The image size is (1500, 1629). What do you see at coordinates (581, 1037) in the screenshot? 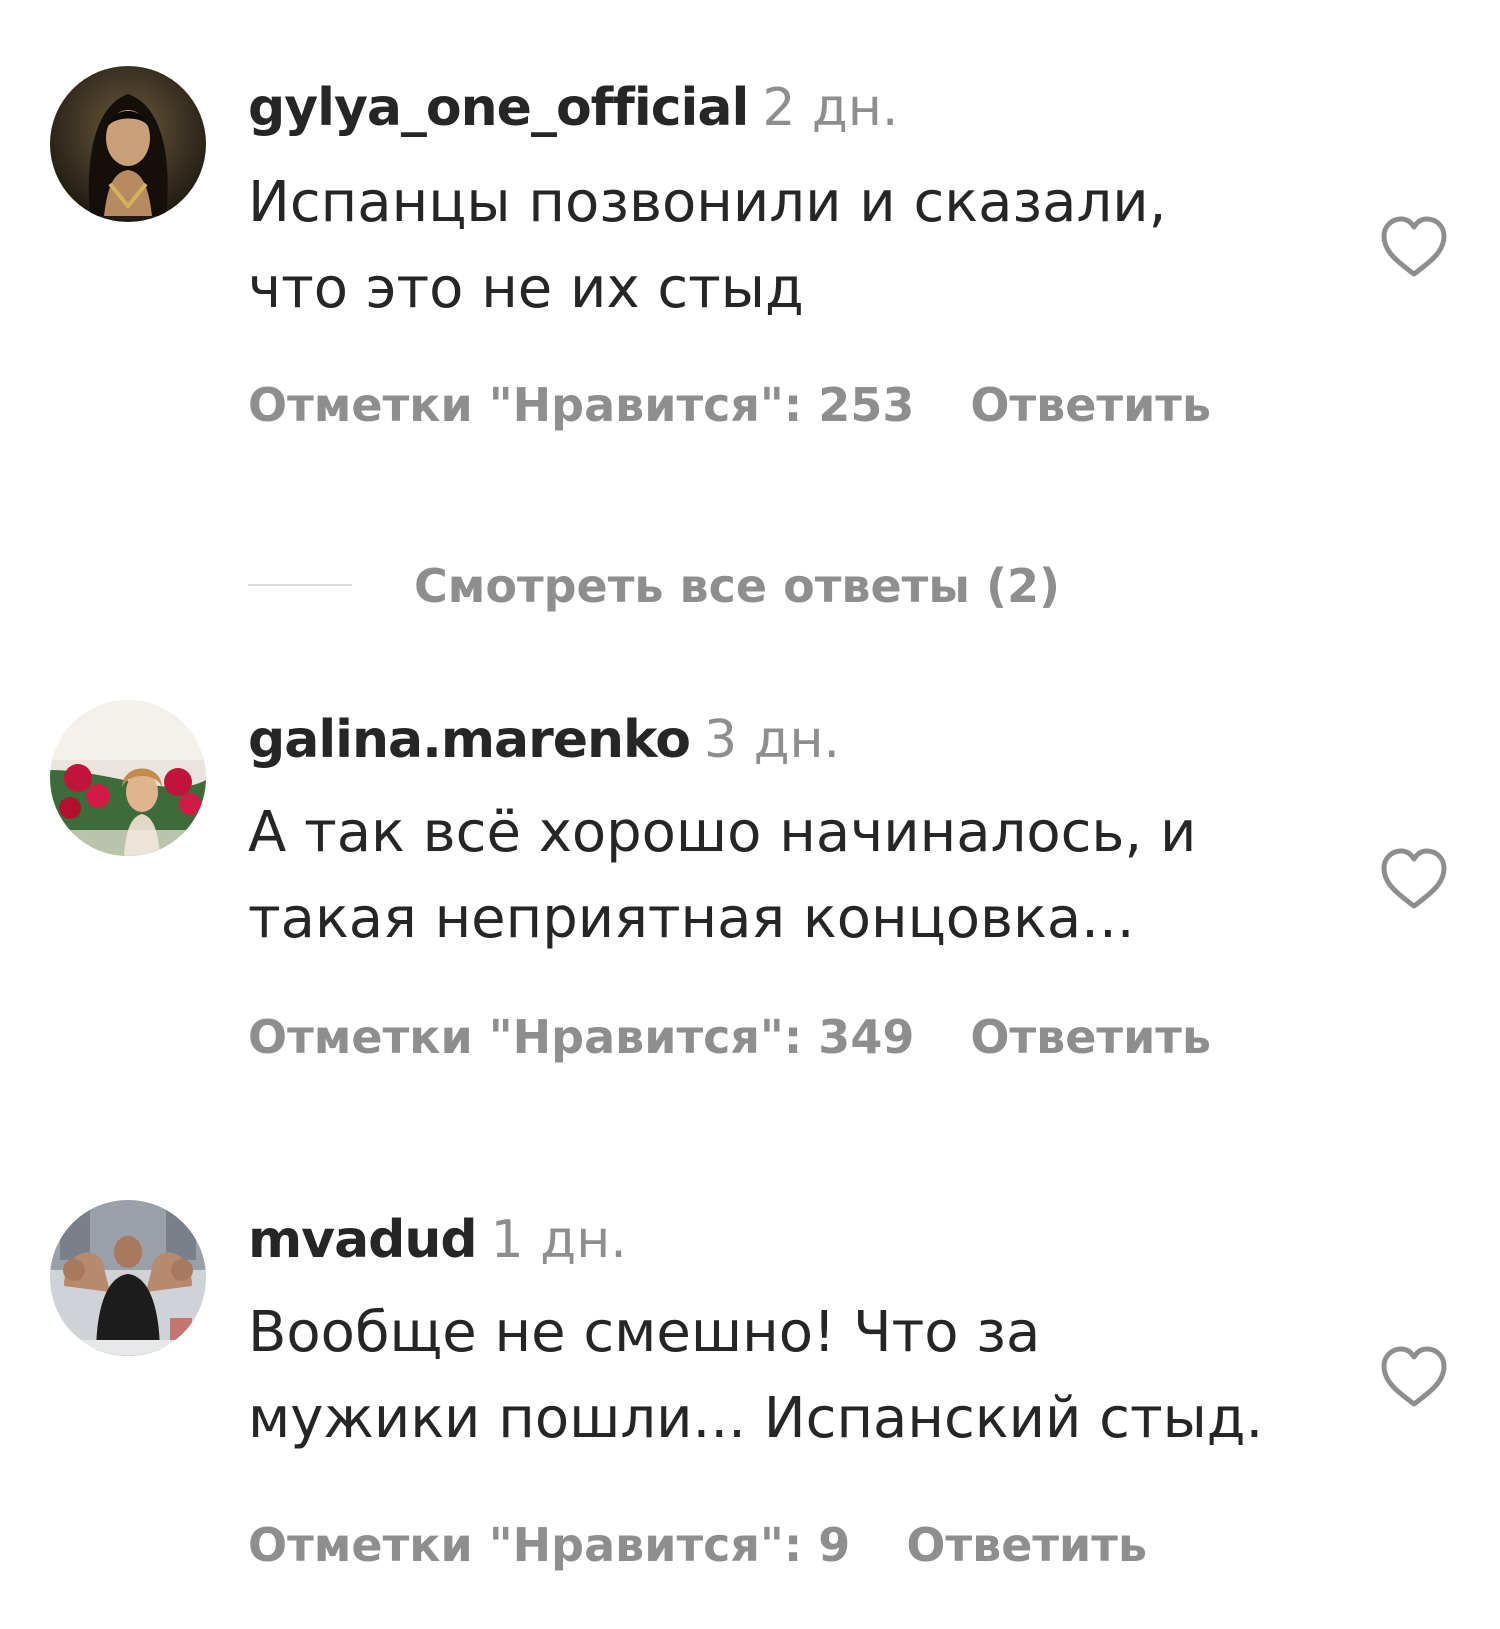
I see `likes-count-link: Отметки "Нравится": 349` at bounding box center [581, 1037].